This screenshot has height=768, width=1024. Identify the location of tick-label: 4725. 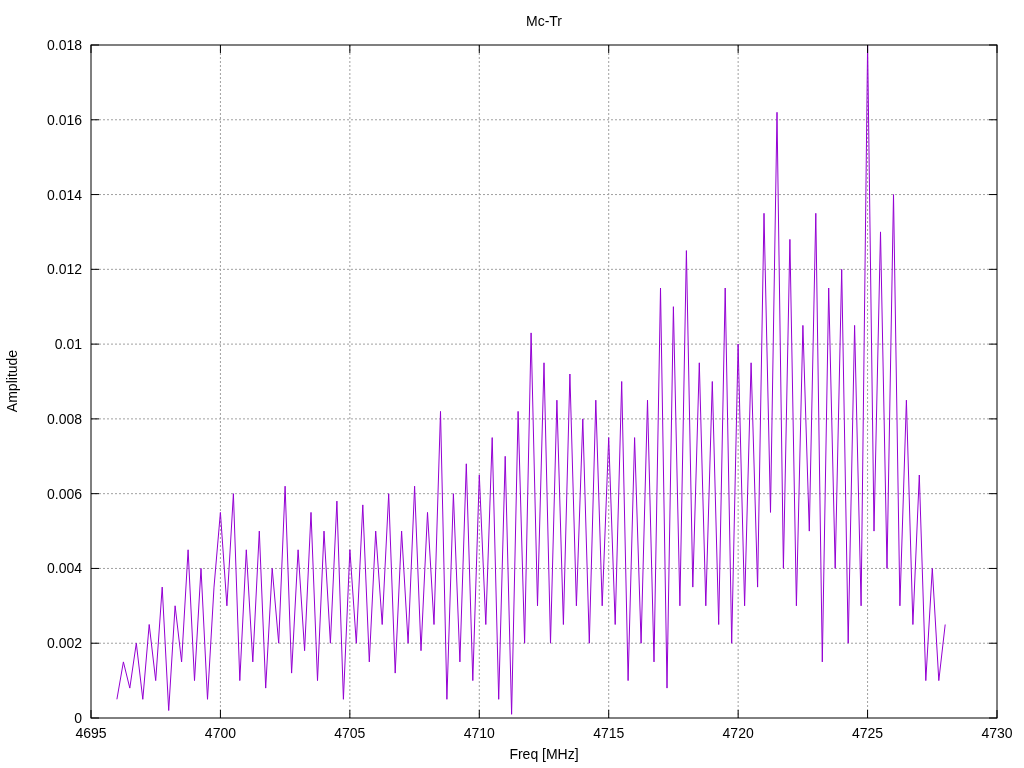
(868, 733).